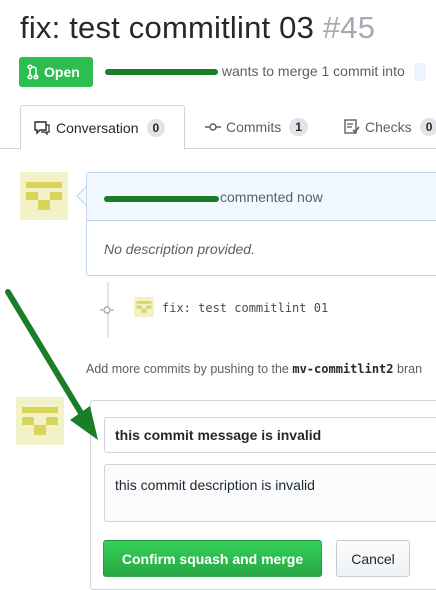 Image resolution: width=436 pixels, height=590 pixels. What do you see at coordinates (343, 369) in the screenshot?
I see `branch-name: mv-commitlint2` at bounding box center [343, 369].